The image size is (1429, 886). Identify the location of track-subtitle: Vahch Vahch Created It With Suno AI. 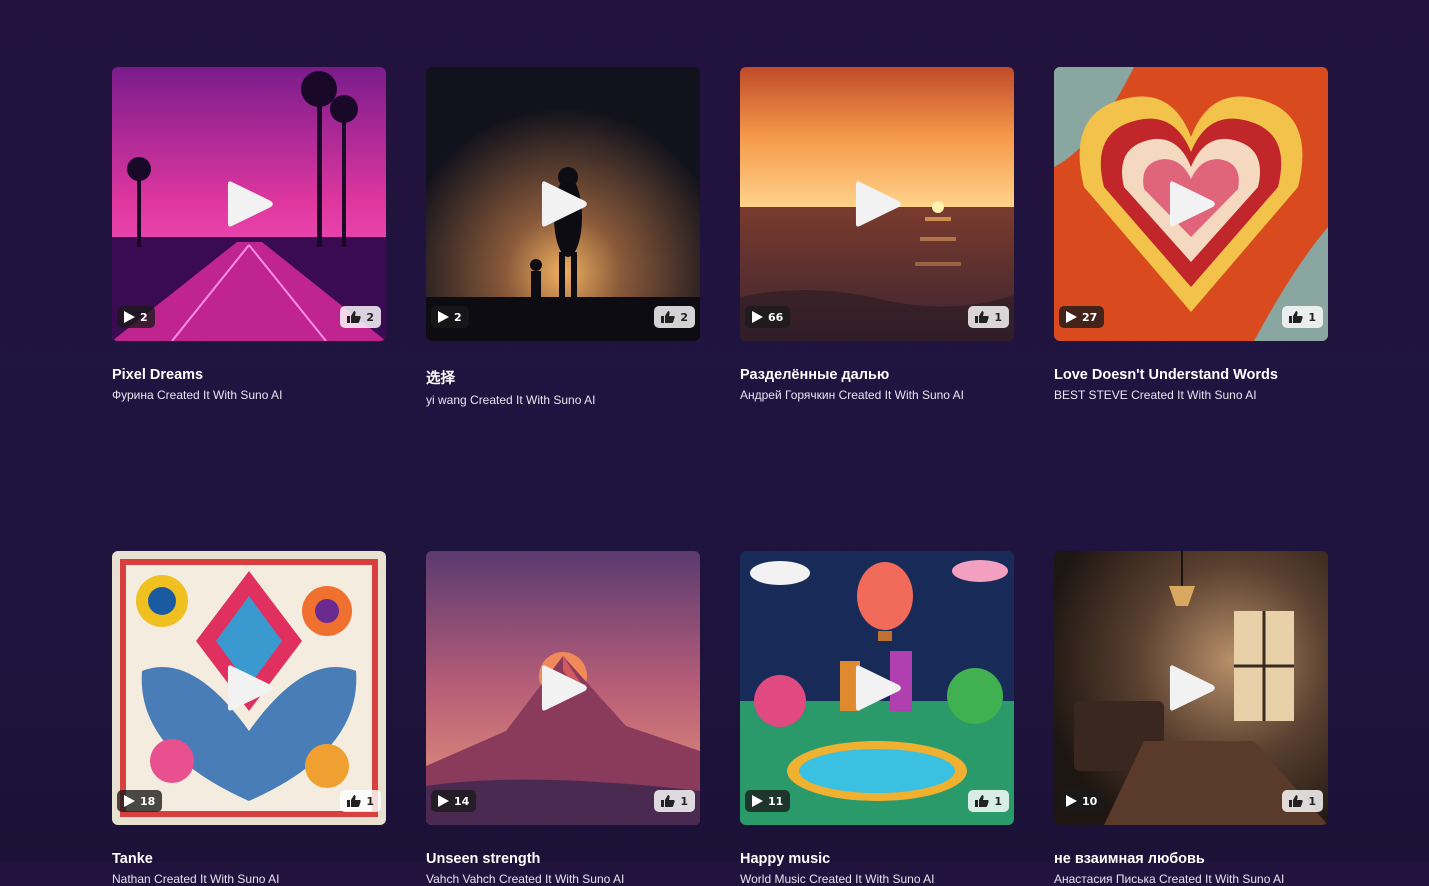
(525, 879).